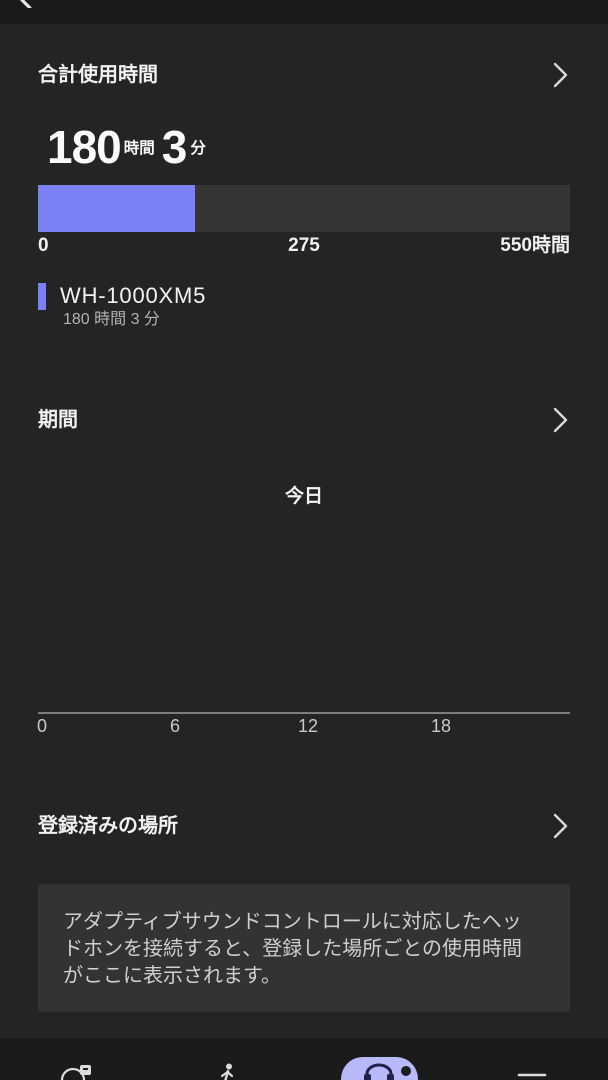 The height and width of the screenshot is (1080, 608). Describe the element at coordinates (42, 296) in the screenshot. I see `device-color-swatch` at that location.